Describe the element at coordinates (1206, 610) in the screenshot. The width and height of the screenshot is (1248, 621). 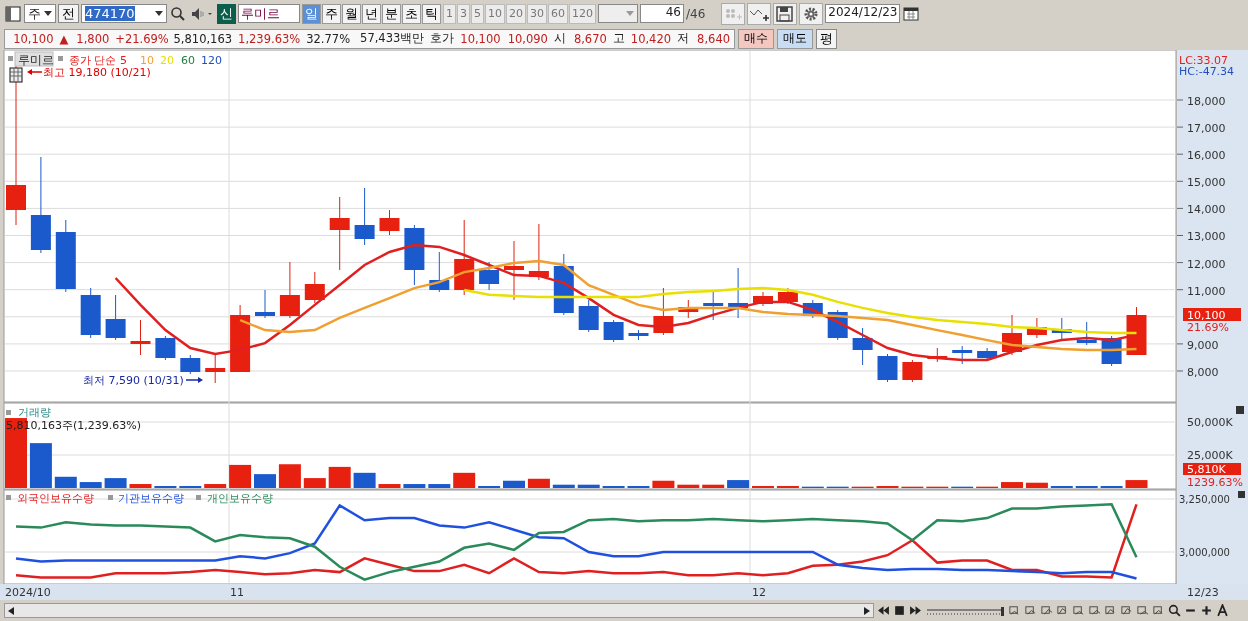
I see `plus-icon` at that location.